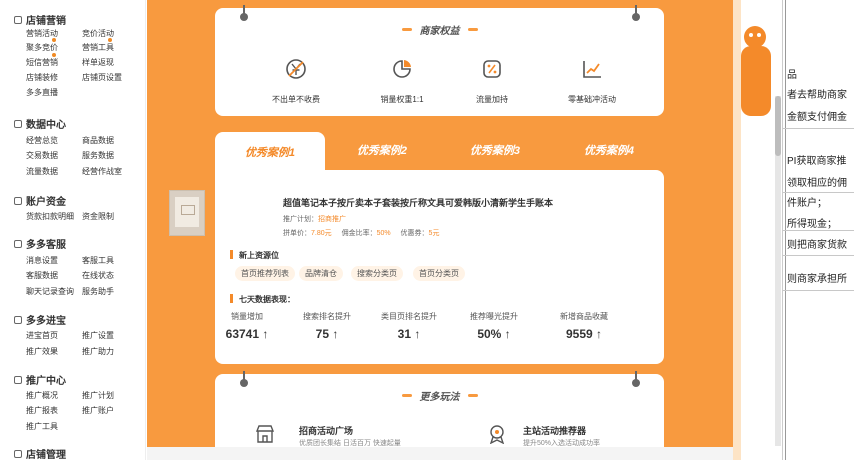 The height and width of the screenshot is (460, 854). What do you see at coordinates (817, 161) in the screenshot?
I see `doc-text-line: PI获取商家推` at bounding box center [817, 161].